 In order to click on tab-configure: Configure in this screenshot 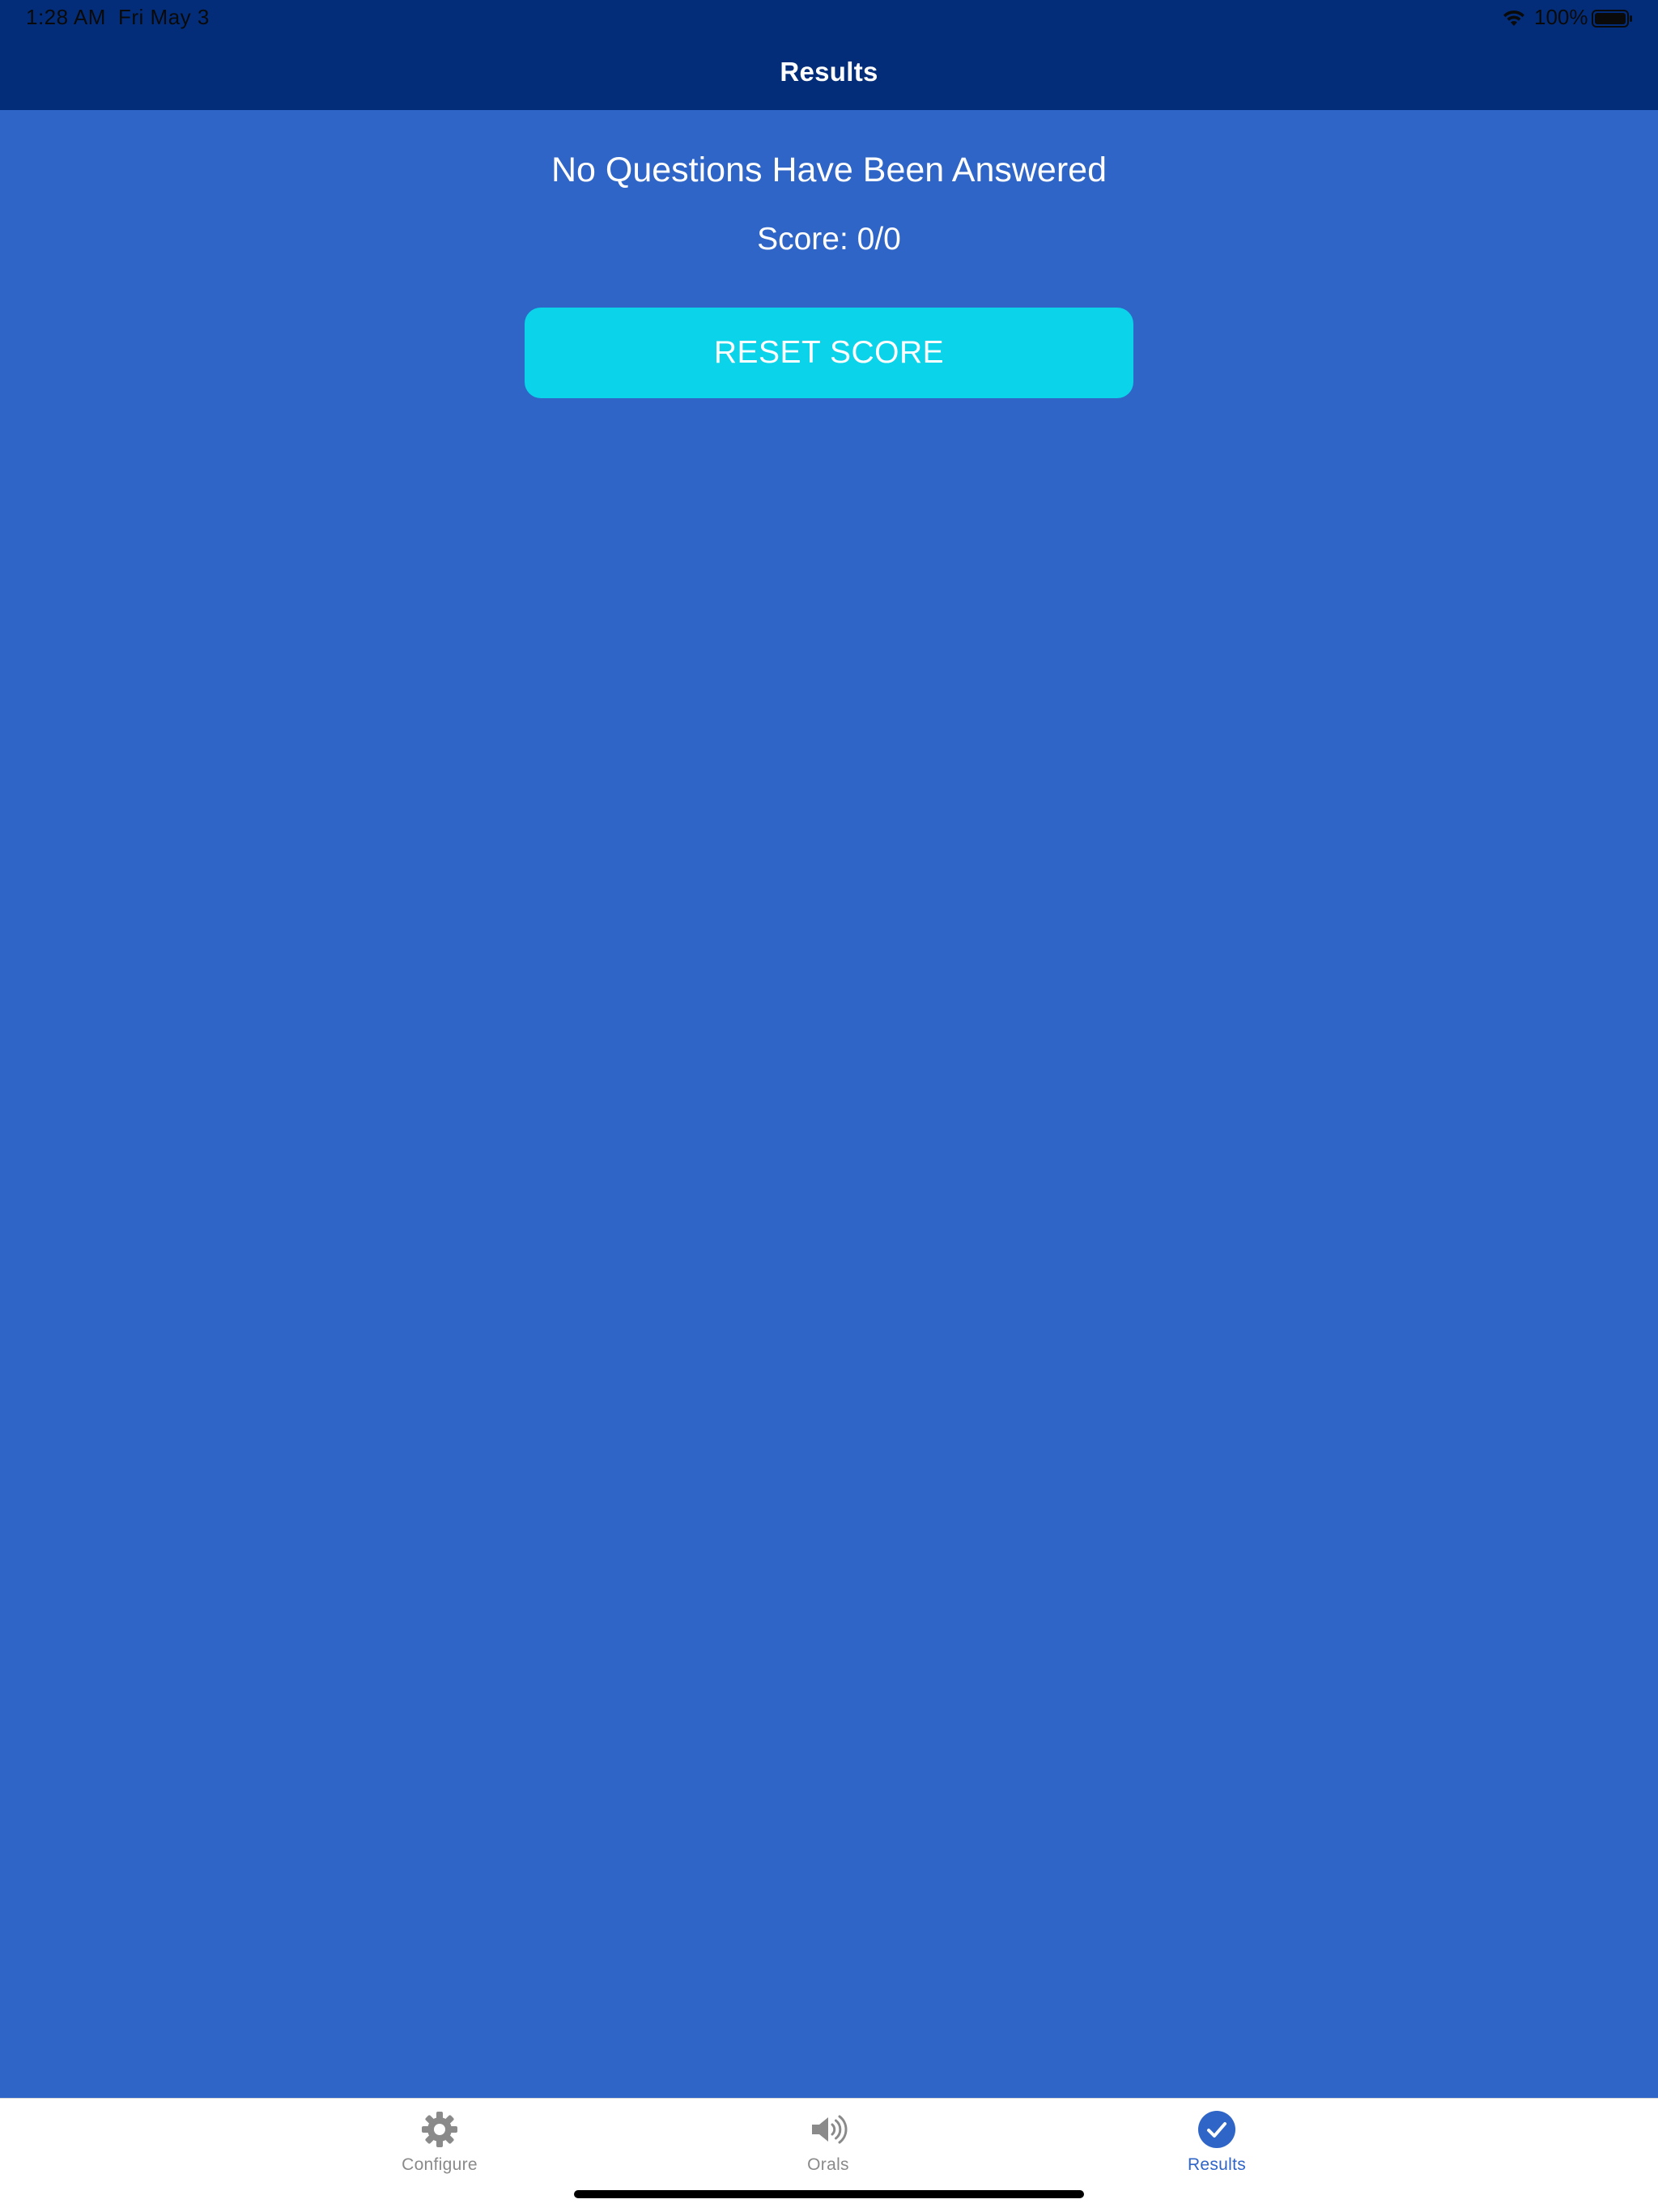, I will do `click(440, 2139)`.